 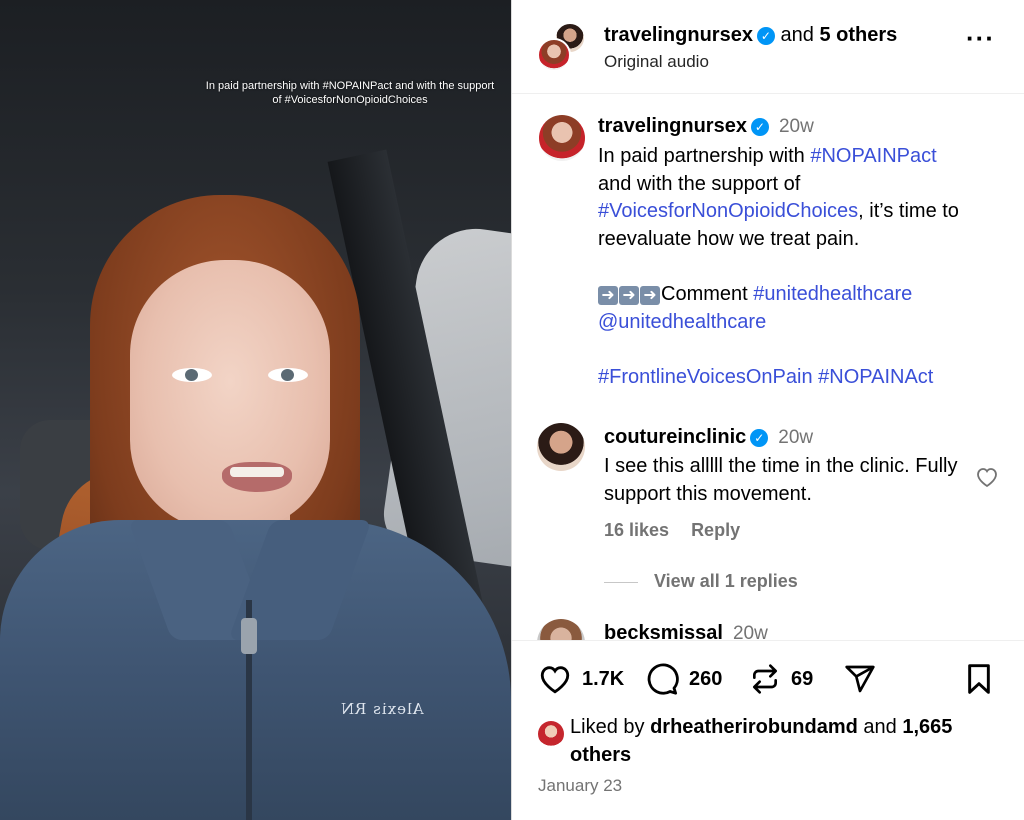 I want to click on zipper-pull, so click(x=249, y=636).